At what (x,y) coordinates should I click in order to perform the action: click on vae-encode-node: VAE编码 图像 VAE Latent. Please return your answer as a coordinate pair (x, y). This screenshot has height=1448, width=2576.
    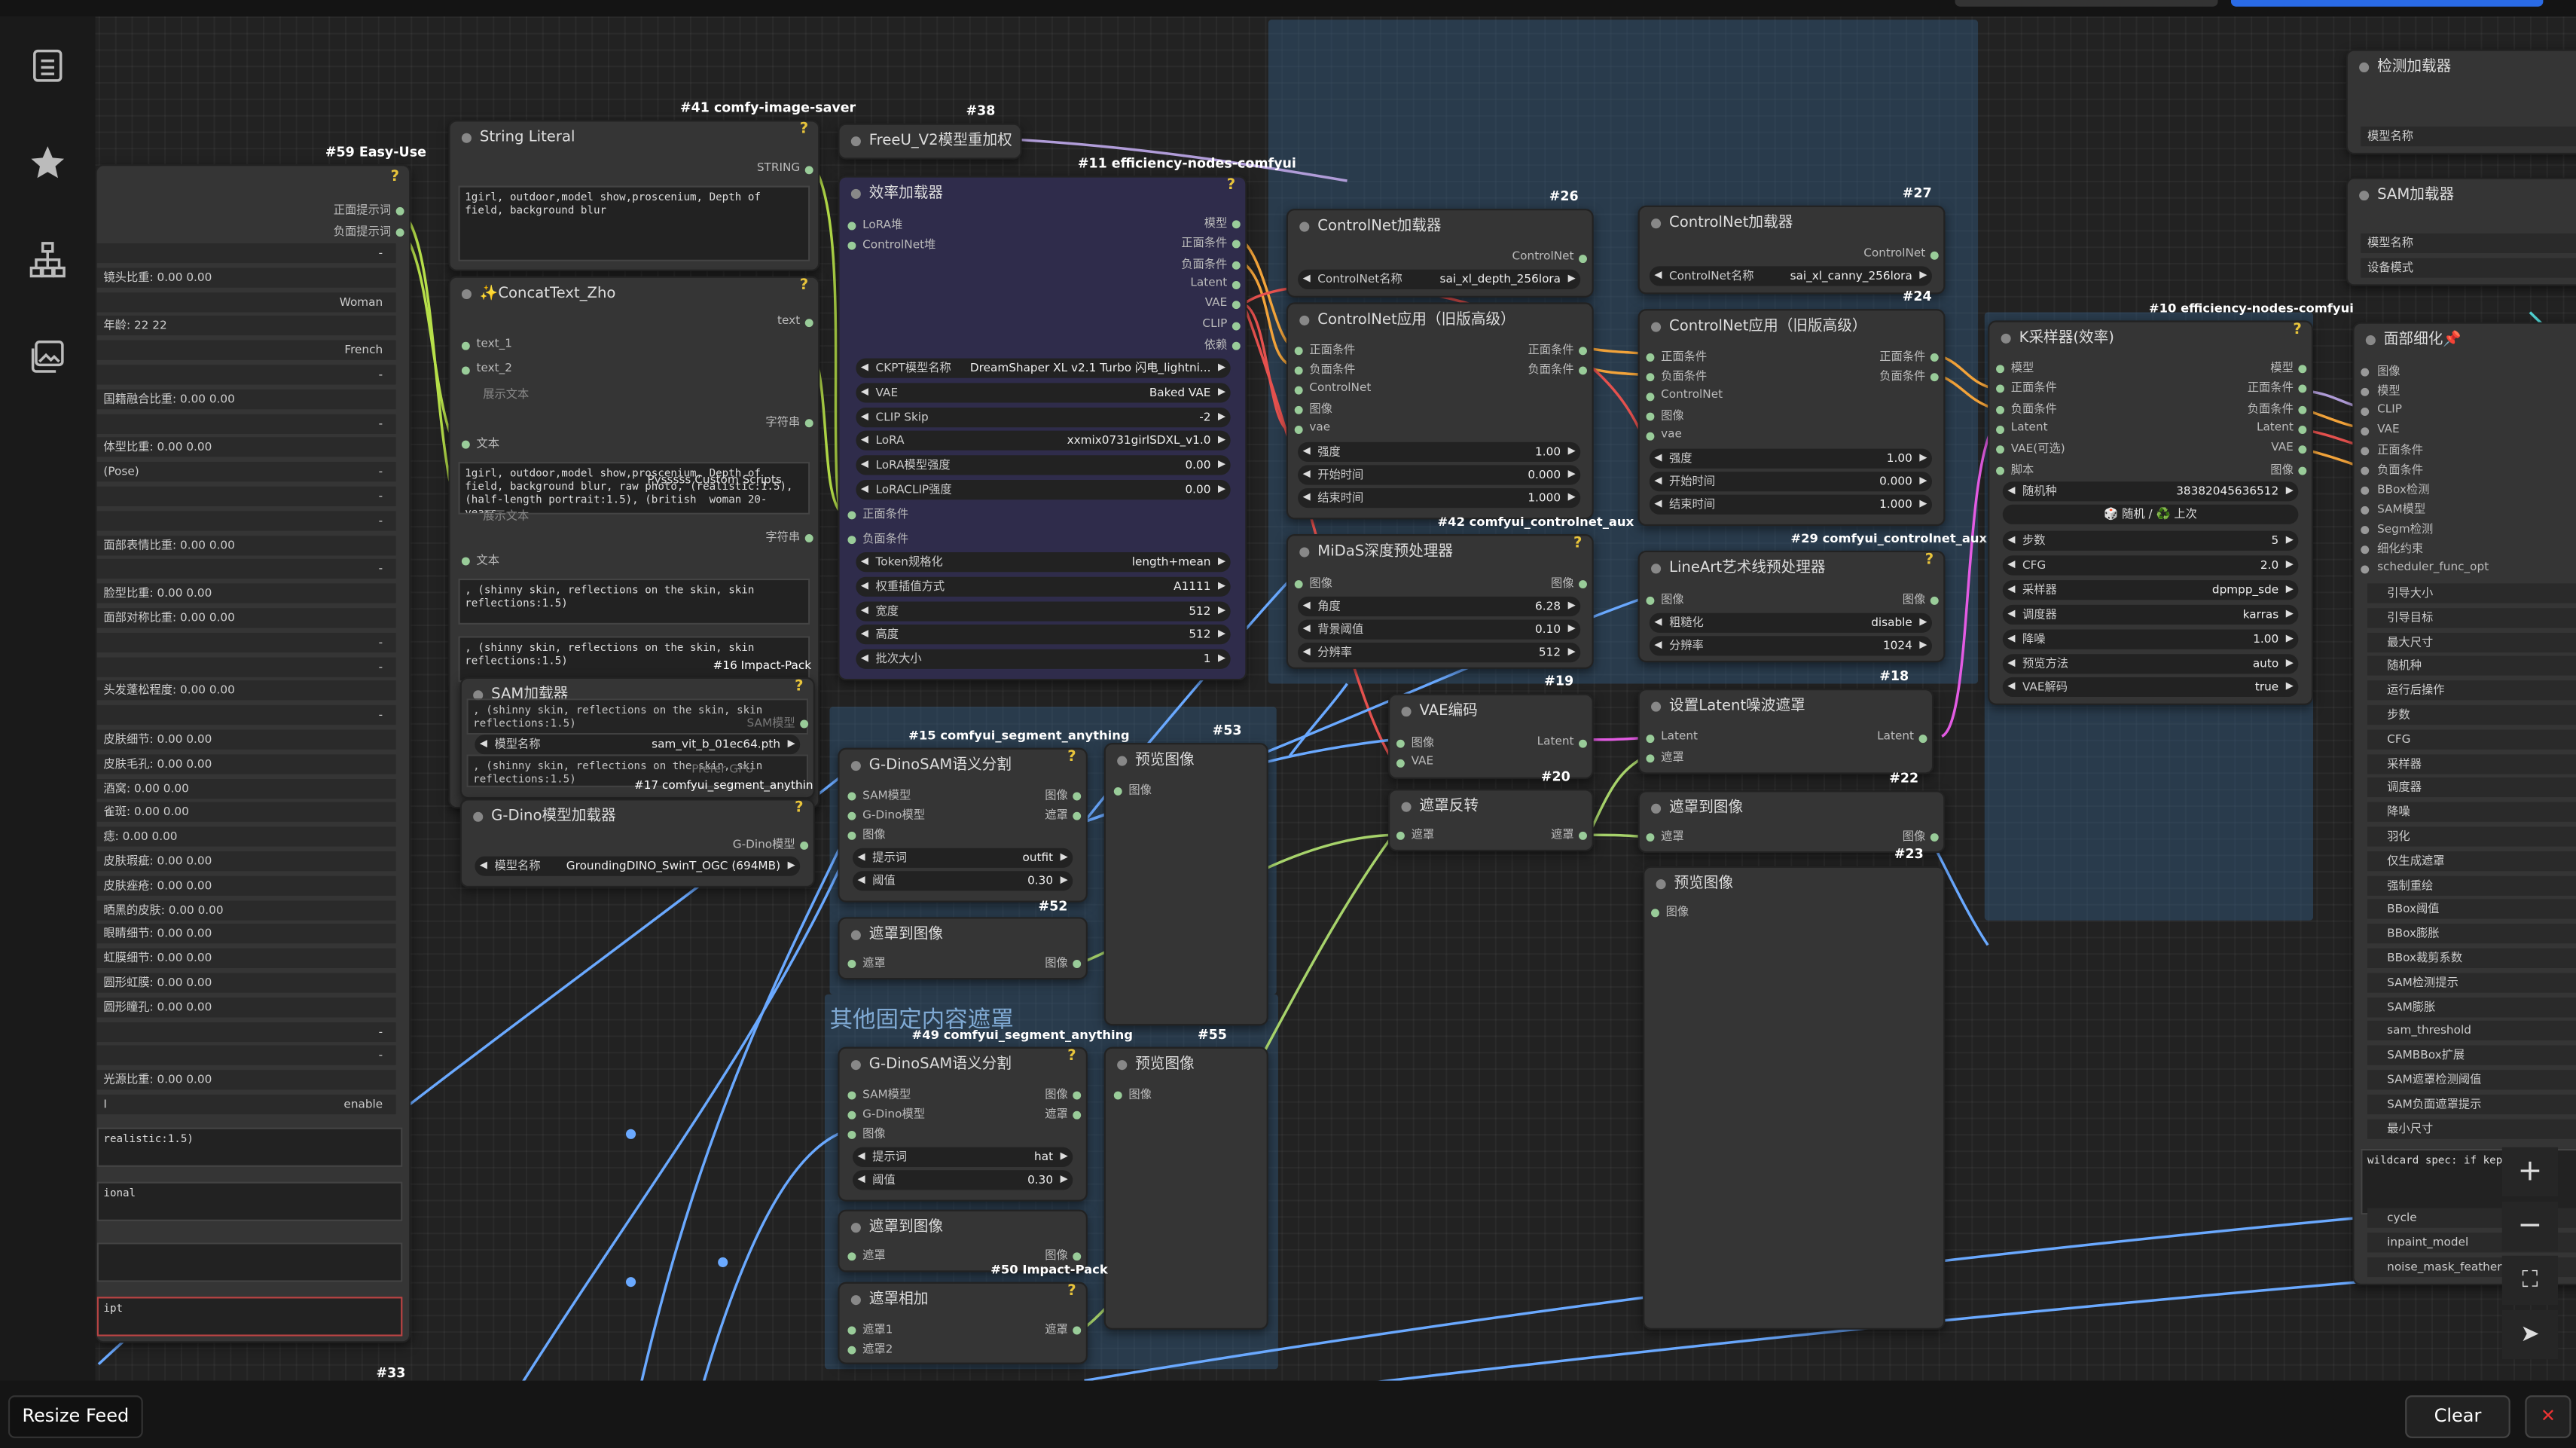
    Looking at the image, I should click on (1491, 736).